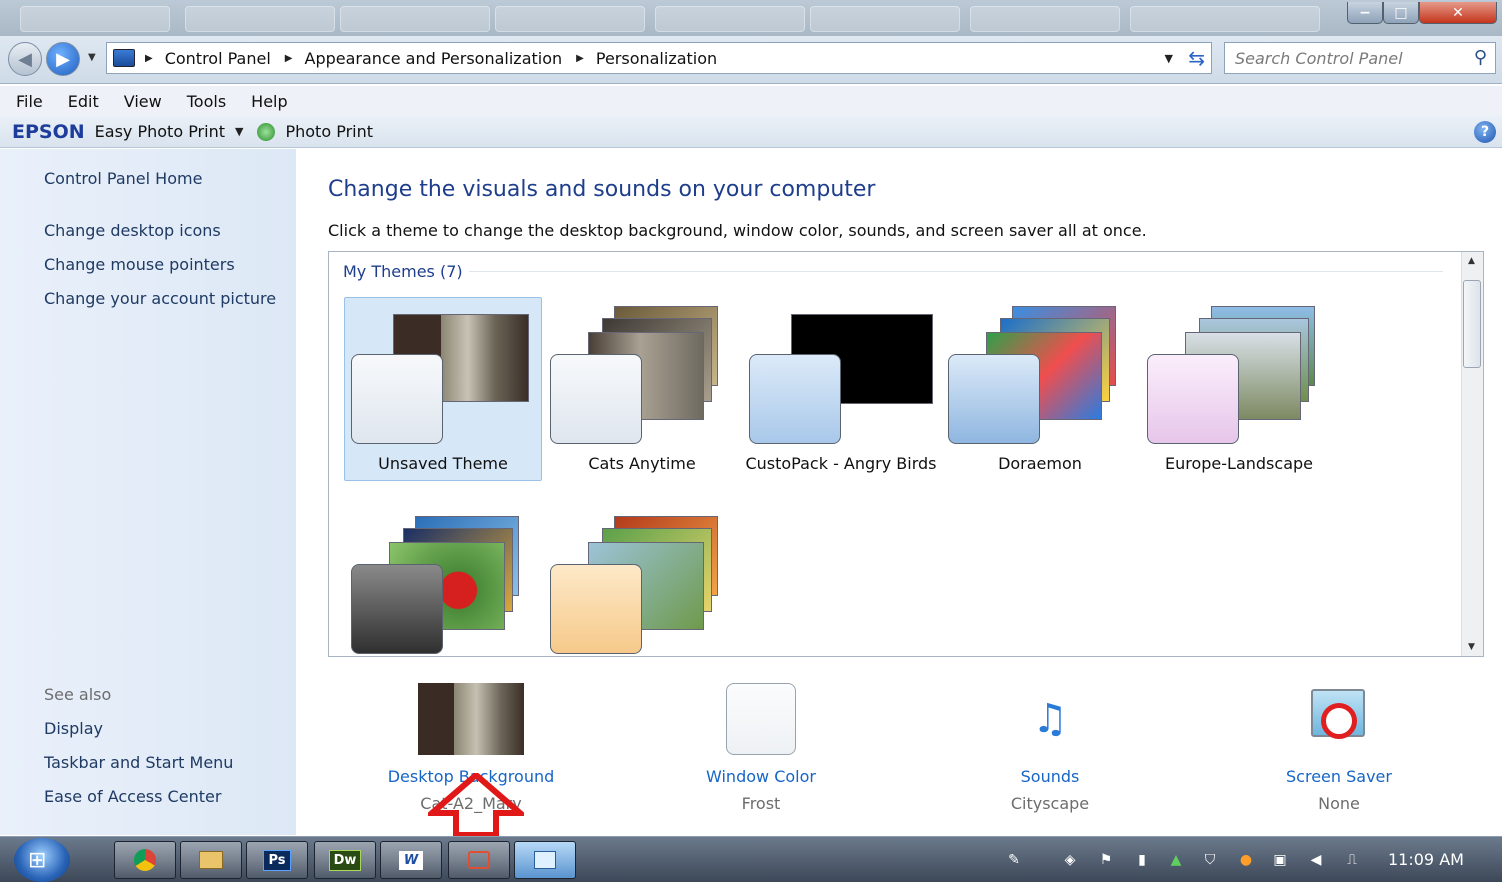  What do you see at coordinates (471, 719) in the screenshot?
I see `desktop-background-icon` at bounding box center [471, 719].